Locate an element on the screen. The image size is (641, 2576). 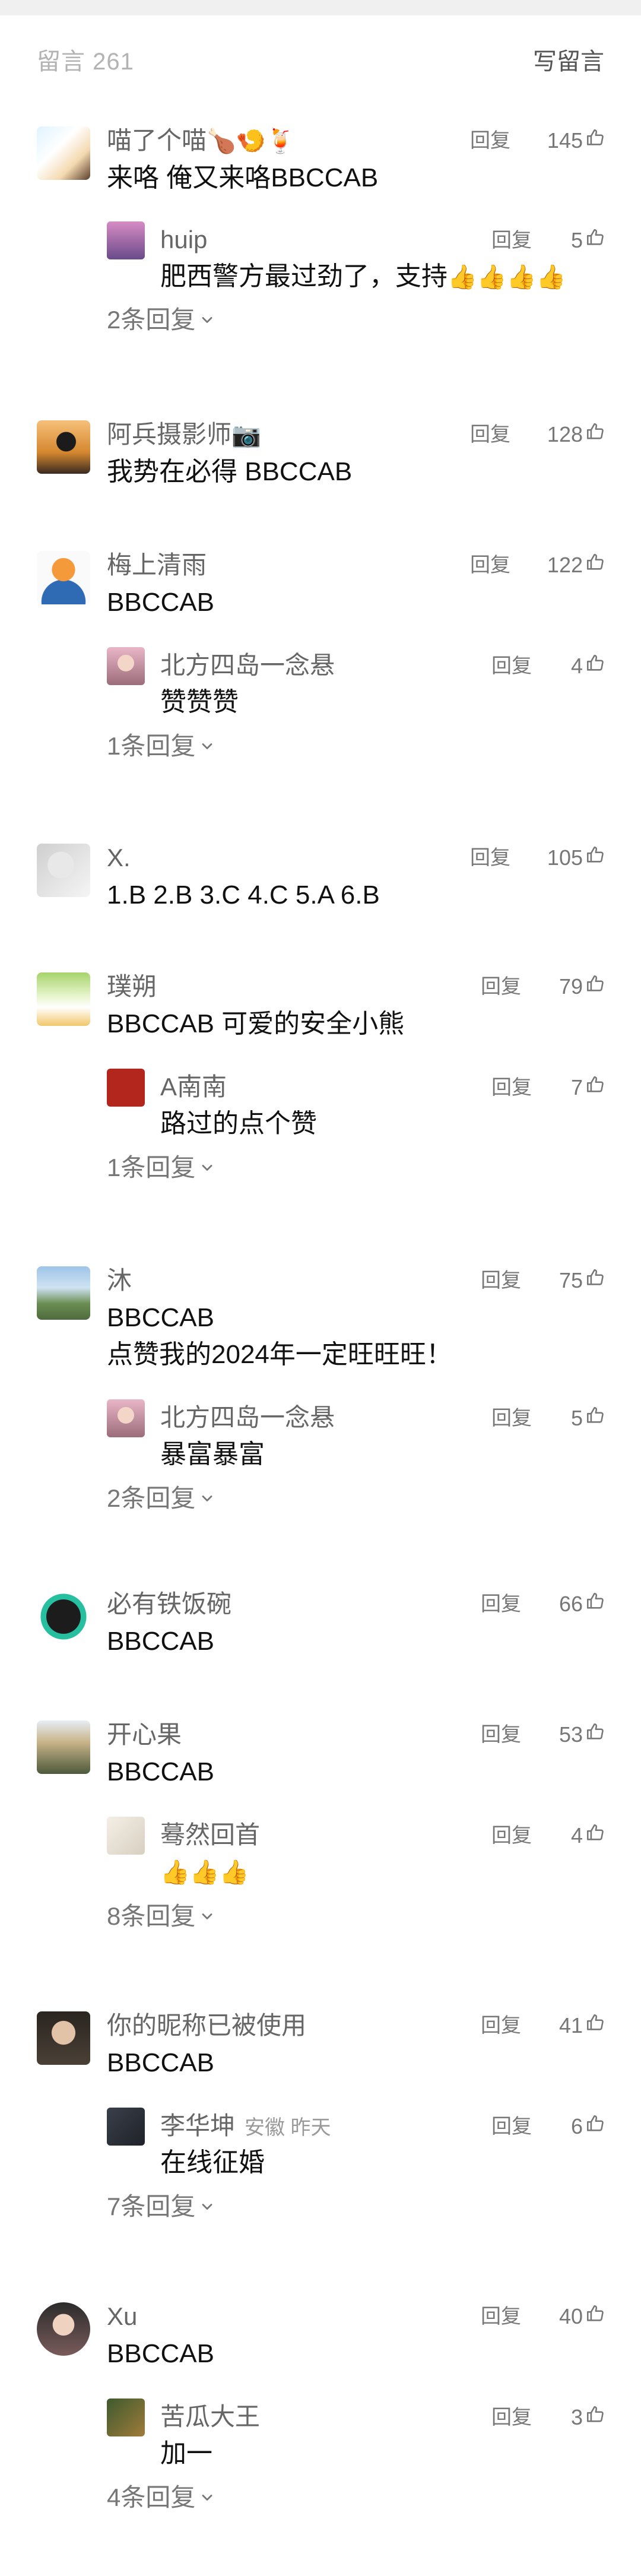
like-count: 105 is located at coordinates (565, 858).